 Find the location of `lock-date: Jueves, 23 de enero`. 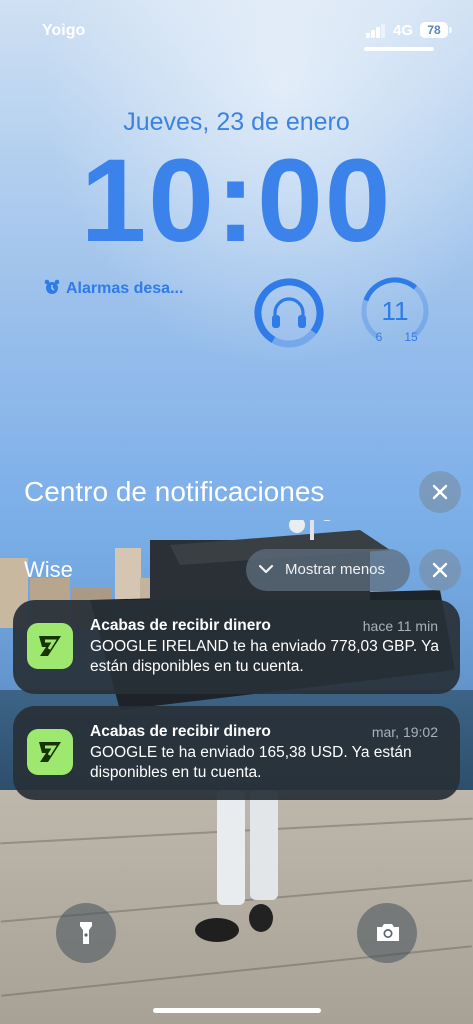

lock-date: Jueves, 23 de enero is located at coordinates (236, 122).